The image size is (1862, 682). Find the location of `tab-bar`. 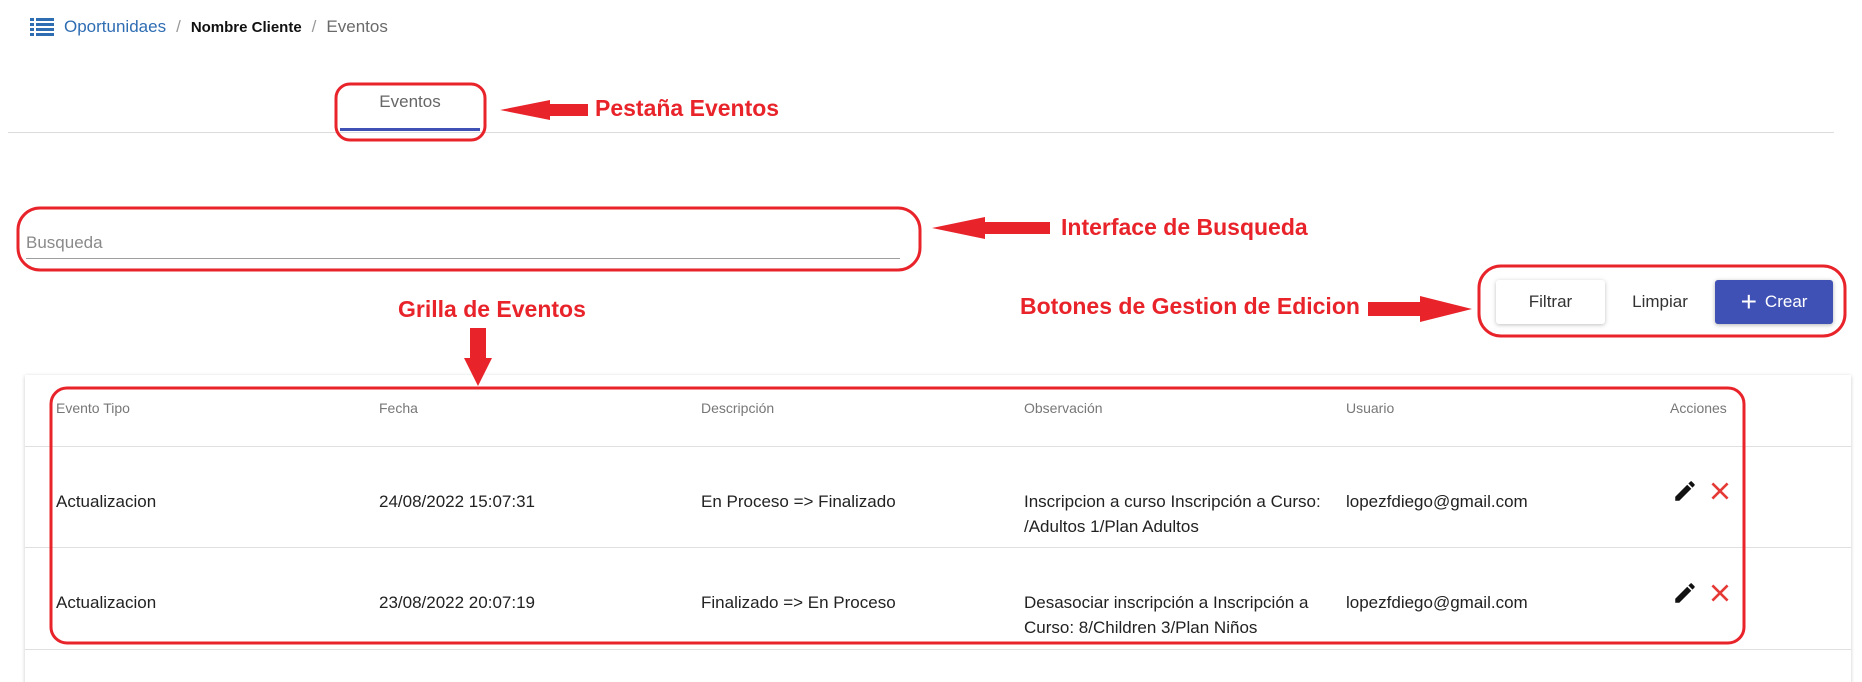

tab-bar is located at coordinates (921, 107).